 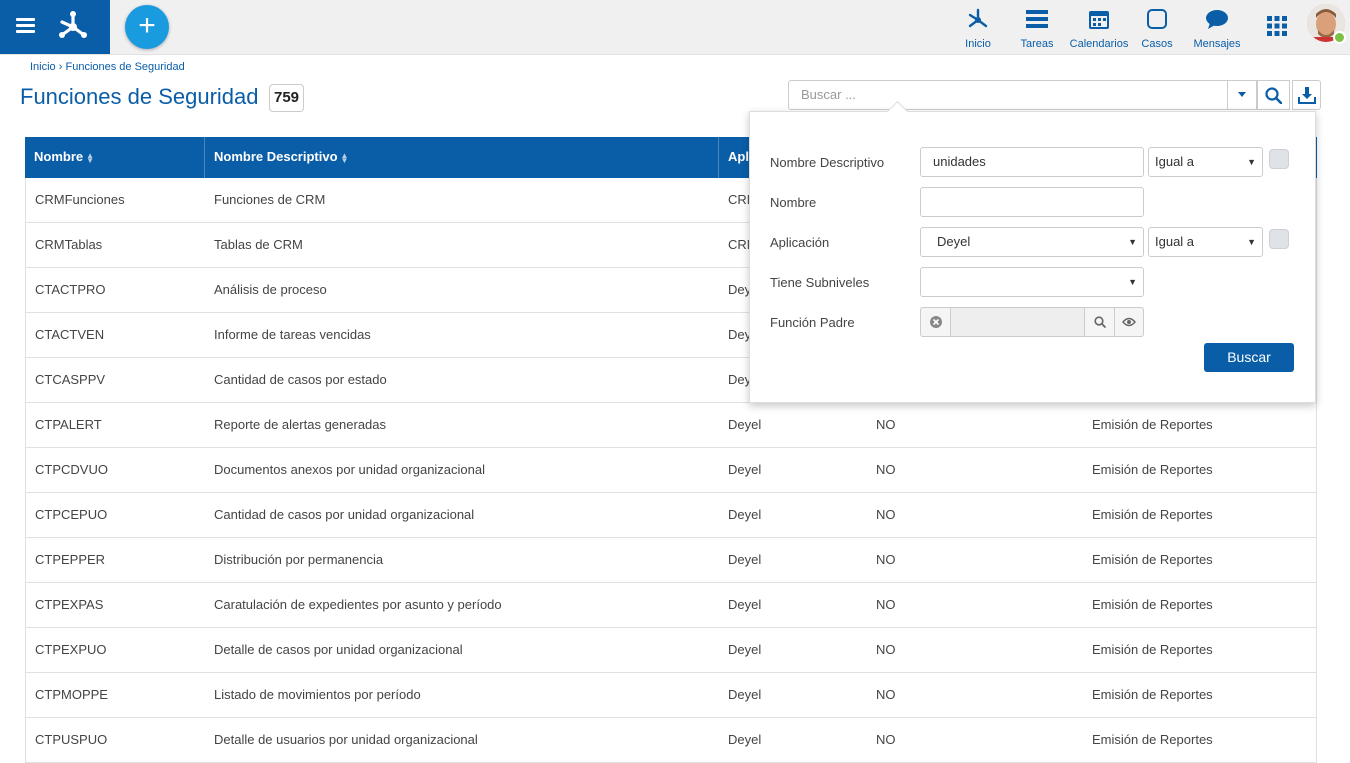 What do you see at coordinates (300, 424) in the screenshot?
I see `cell-nombre-descriptivo: Reporte de alertas generadas` at bounding box center [300, 424].